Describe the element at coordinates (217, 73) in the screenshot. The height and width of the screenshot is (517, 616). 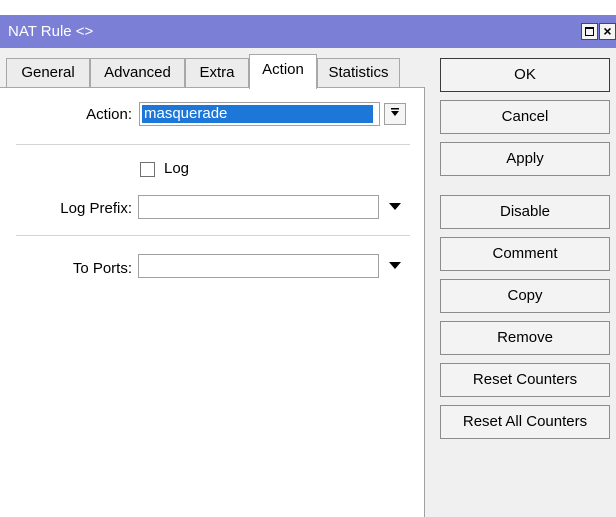
I see `tab-extra: Extra` at that location.